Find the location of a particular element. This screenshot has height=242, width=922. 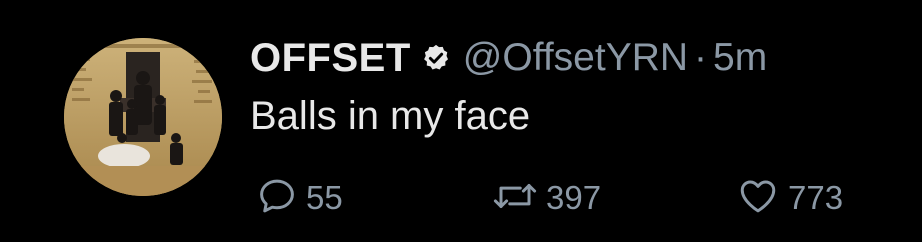

tweet-text: Balls in my face is located at coordinates (390, 116).